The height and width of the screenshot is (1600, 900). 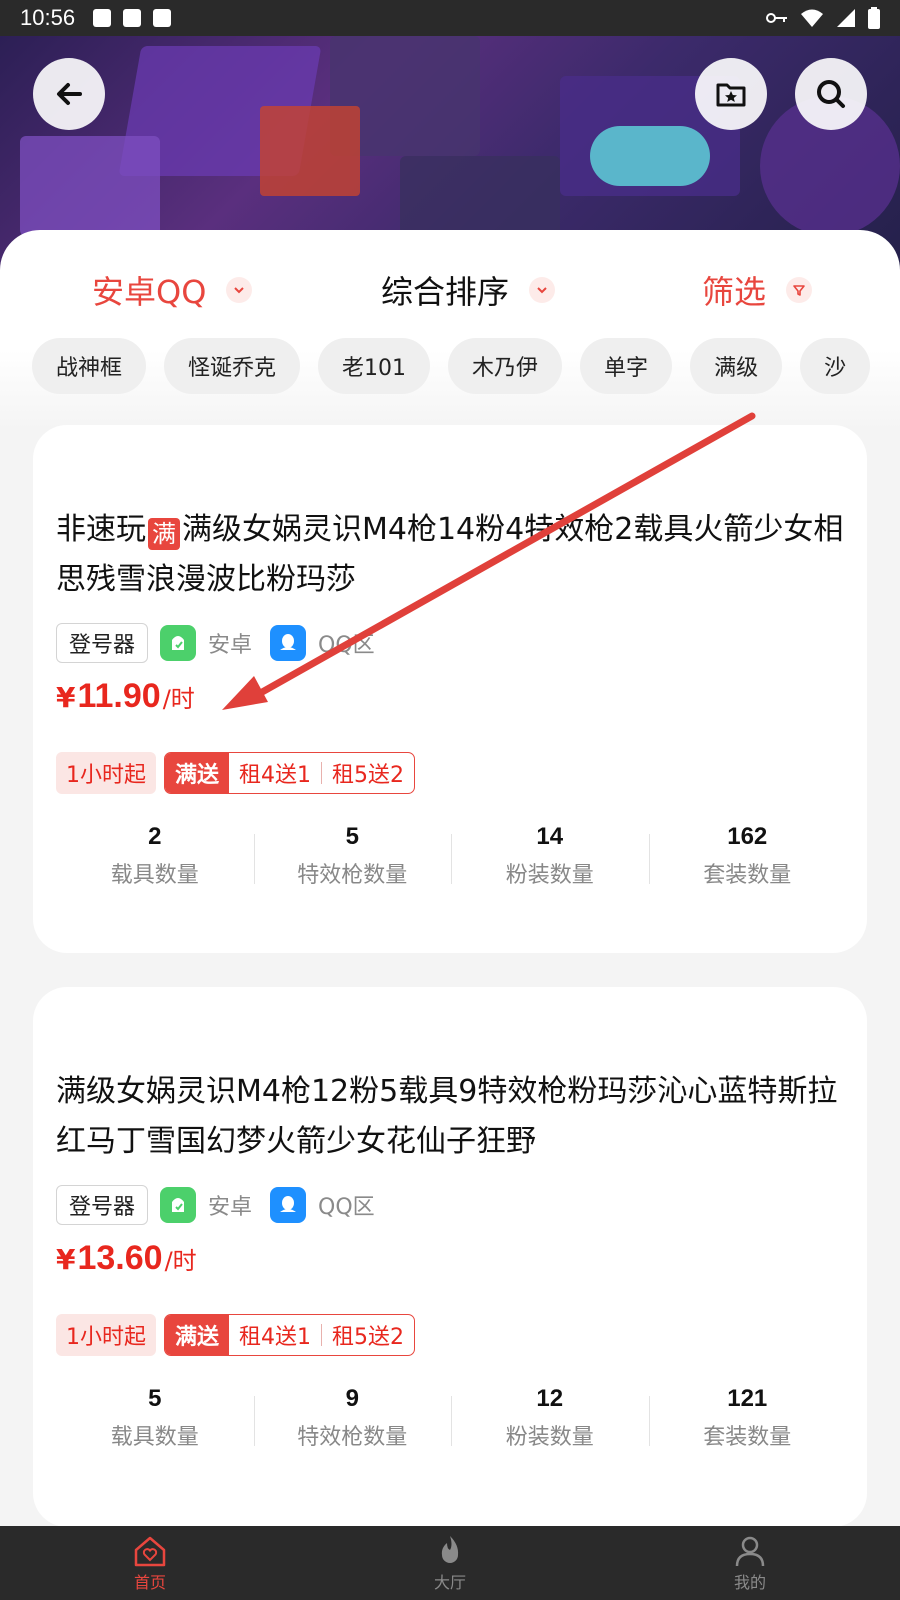 I want to click on tag-chip: 老101, so click(x=374, y=366).